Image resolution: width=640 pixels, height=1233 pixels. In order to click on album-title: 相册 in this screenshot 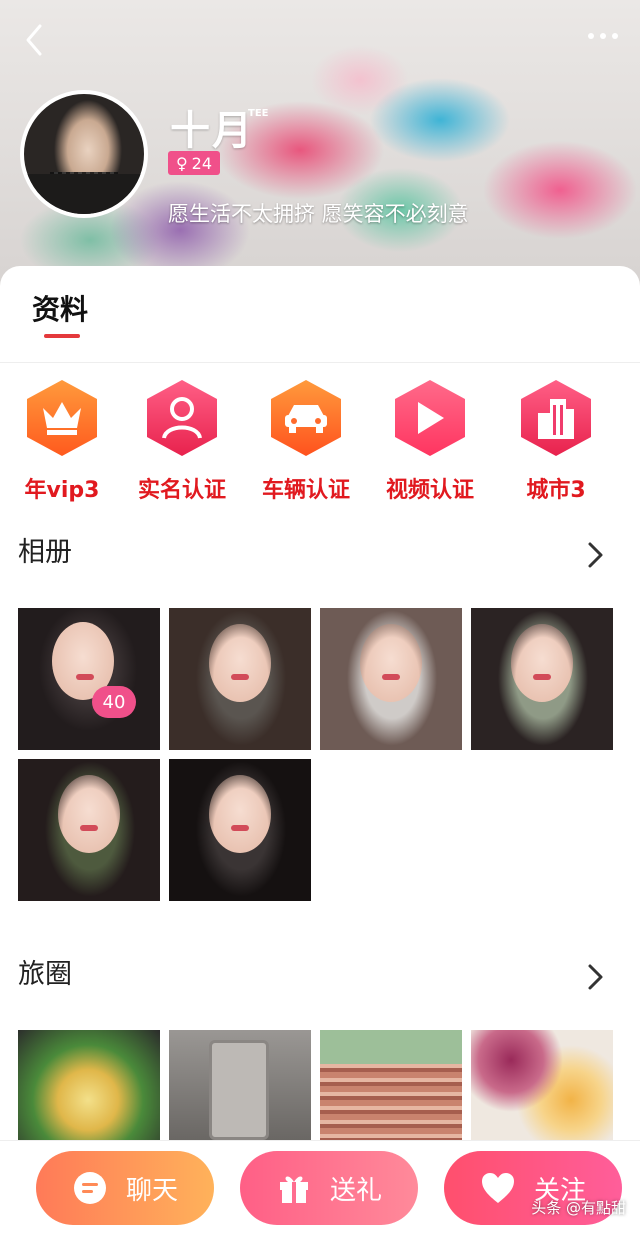, I will do `click(45, 552)`.